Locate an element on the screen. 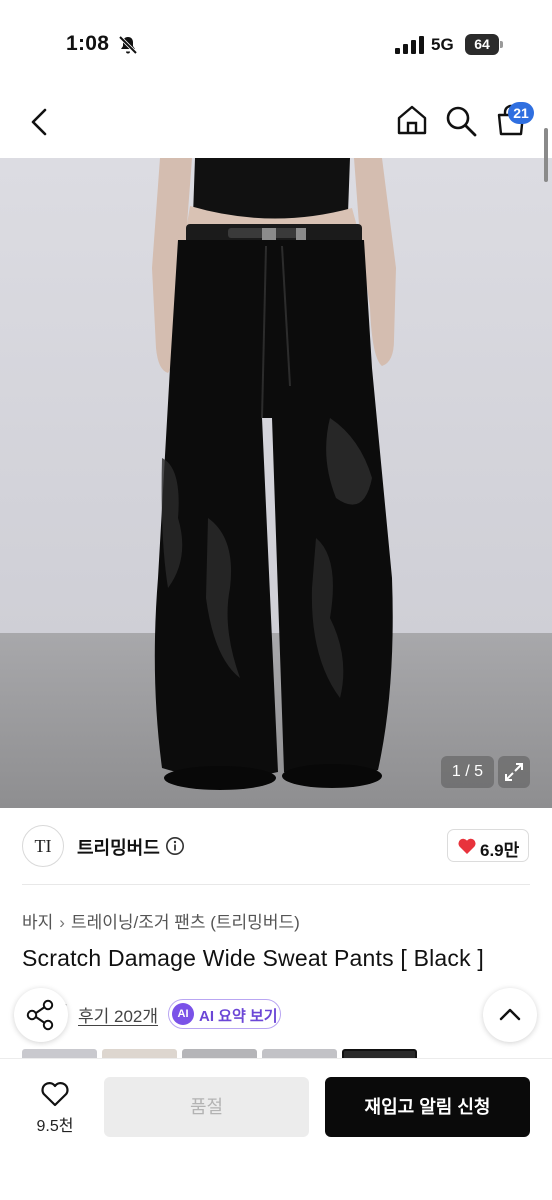 The image size is (552, 1200). ai-icon: AI is located at coordinates (183, 1014).